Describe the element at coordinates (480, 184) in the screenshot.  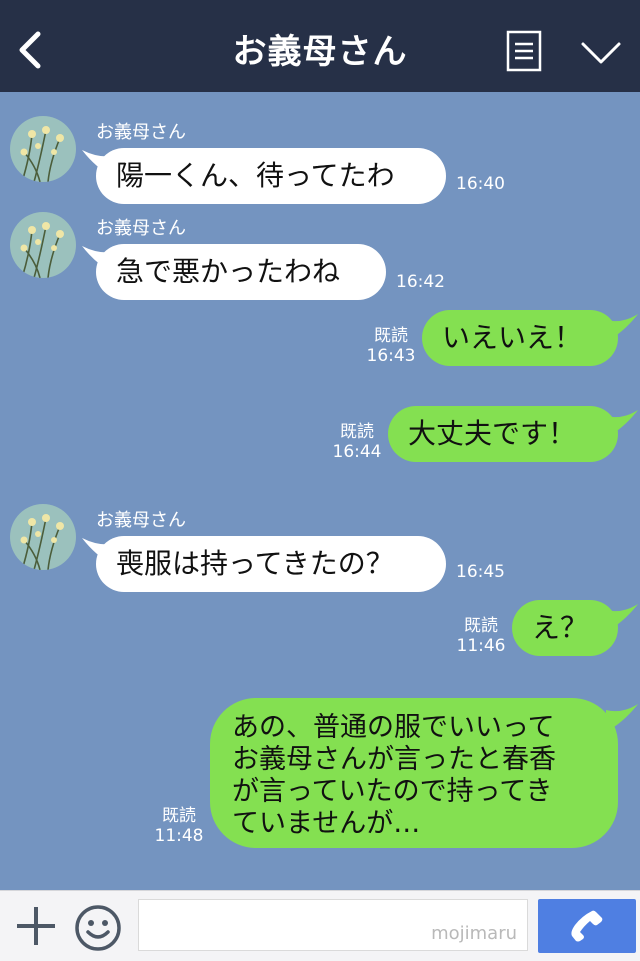
I see `message-time: 16:40` at that location.